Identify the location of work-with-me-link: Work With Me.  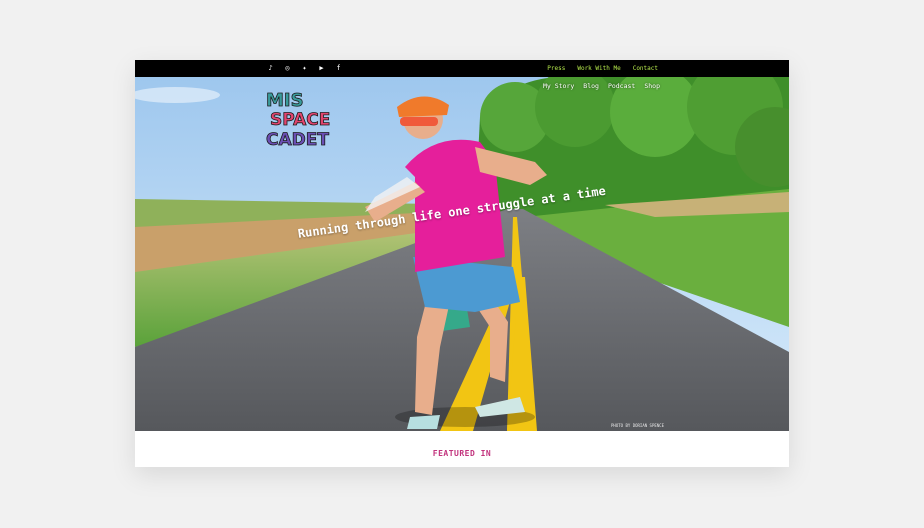
(598, 68).